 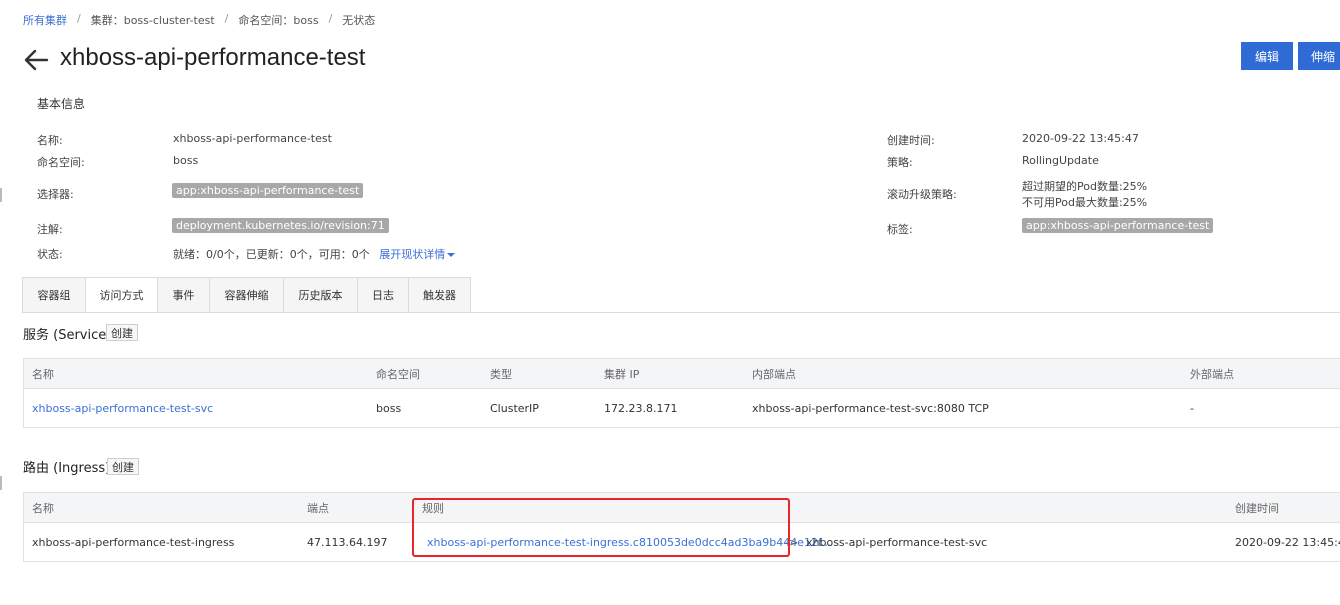 I want to click on column-header: 内部端点, so click(x=774, y=374).